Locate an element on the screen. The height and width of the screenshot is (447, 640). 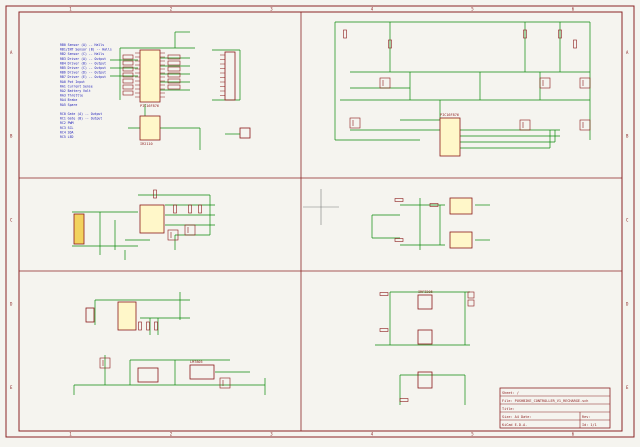
mosfet-1: IRF3205 is located at coordinates (425, 300).